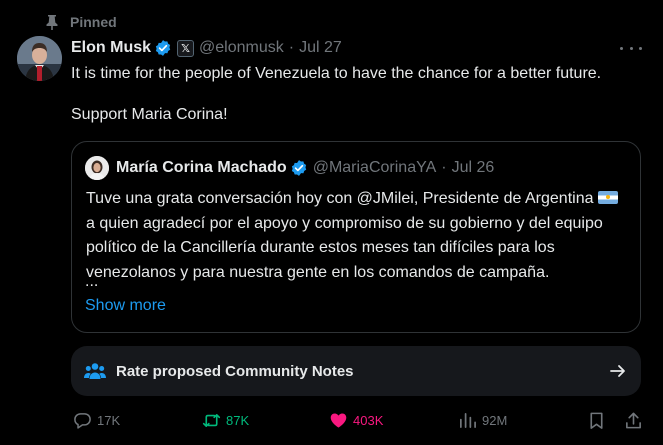  I want to click on post-paragraph: Support Maria Corina!, so click(149, 114).